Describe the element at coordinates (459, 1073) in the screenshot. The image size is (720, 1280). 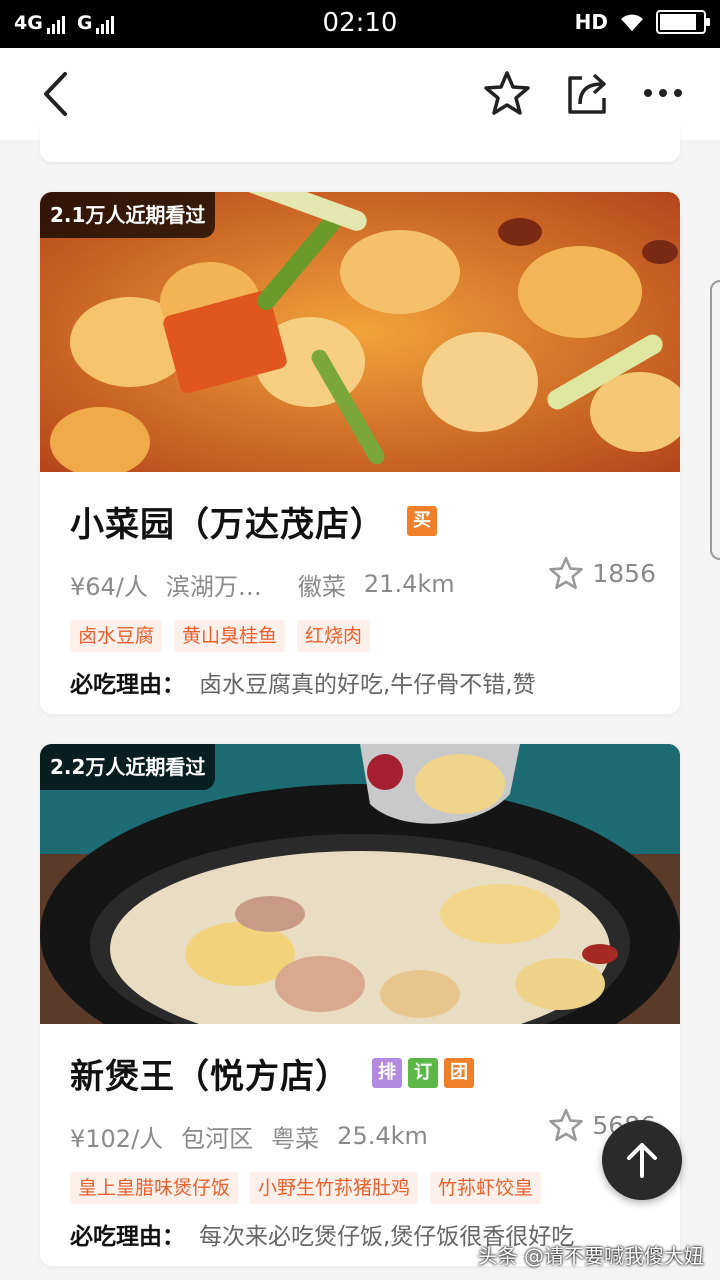
I see `group-deal-badge: 团` at that location.